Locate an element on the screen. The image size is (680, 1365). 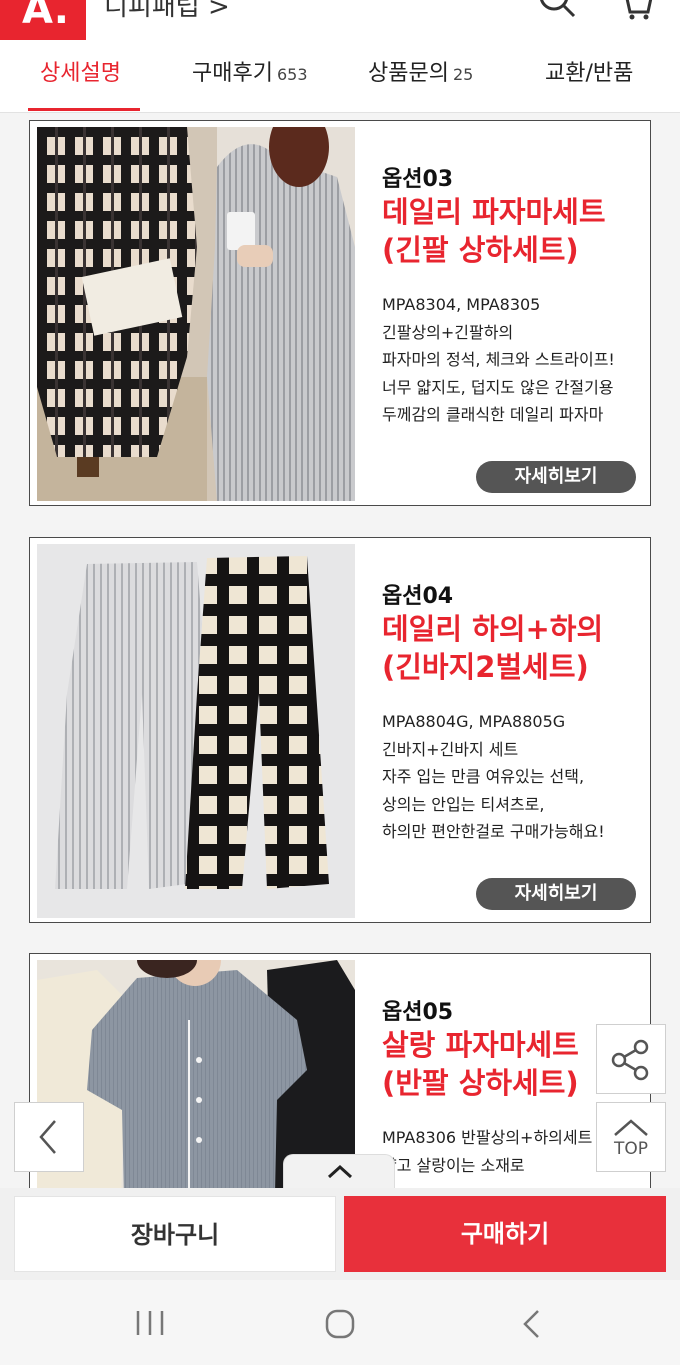
option-number: 옵션04 is located at coordinates (418, 596).